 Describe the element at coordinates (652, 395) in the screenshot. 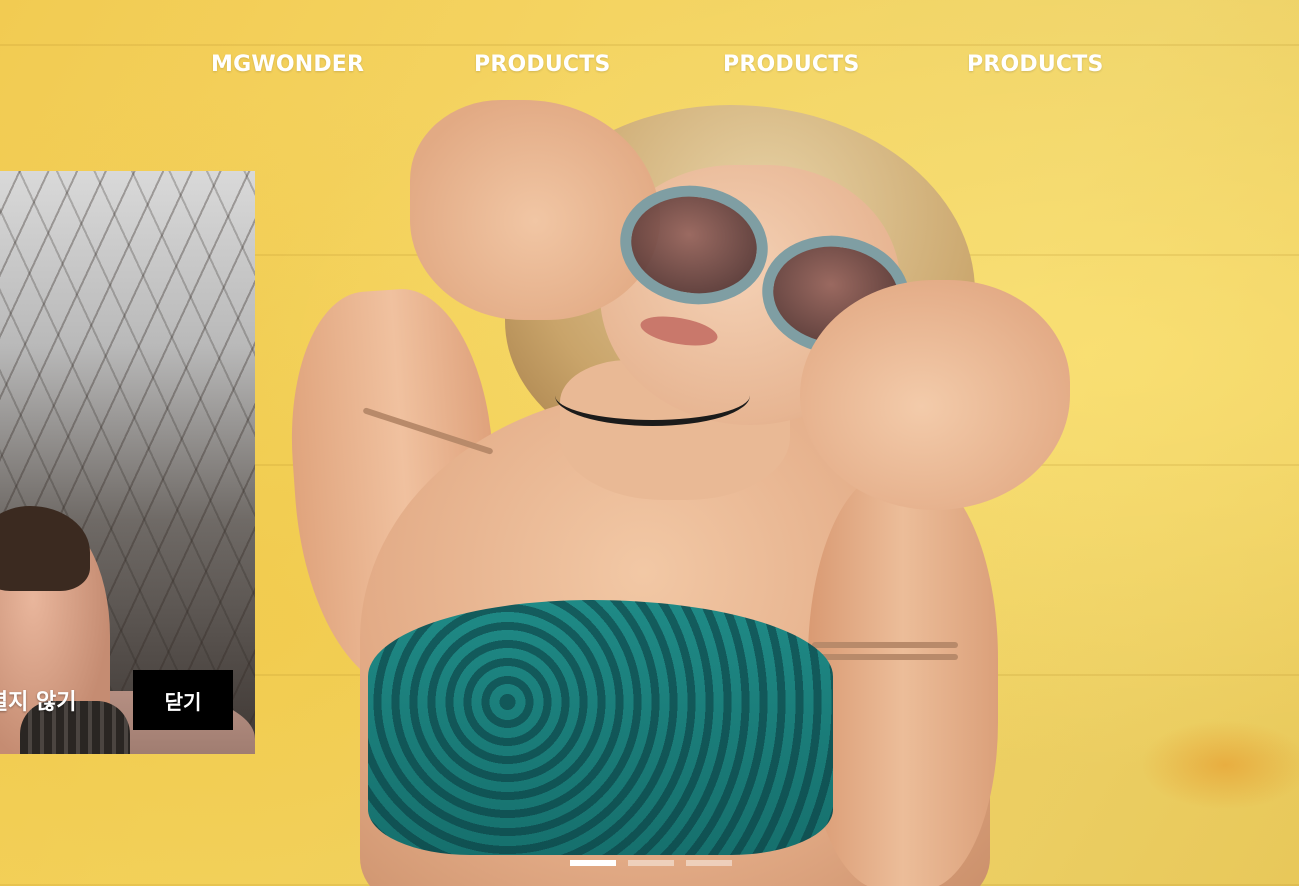

I see `model-choker` at that location.